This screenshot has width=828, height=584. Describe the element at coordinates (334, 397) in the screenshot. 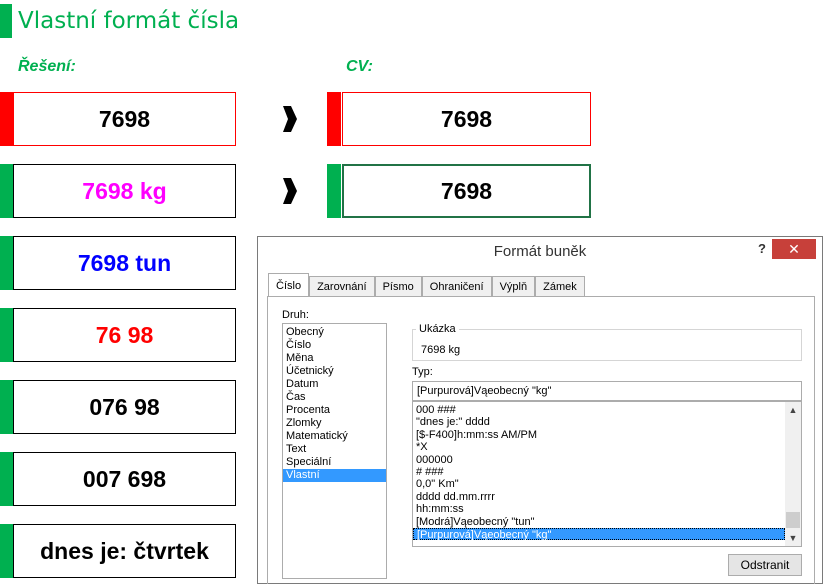

I see `category-item: Čas` at that location.